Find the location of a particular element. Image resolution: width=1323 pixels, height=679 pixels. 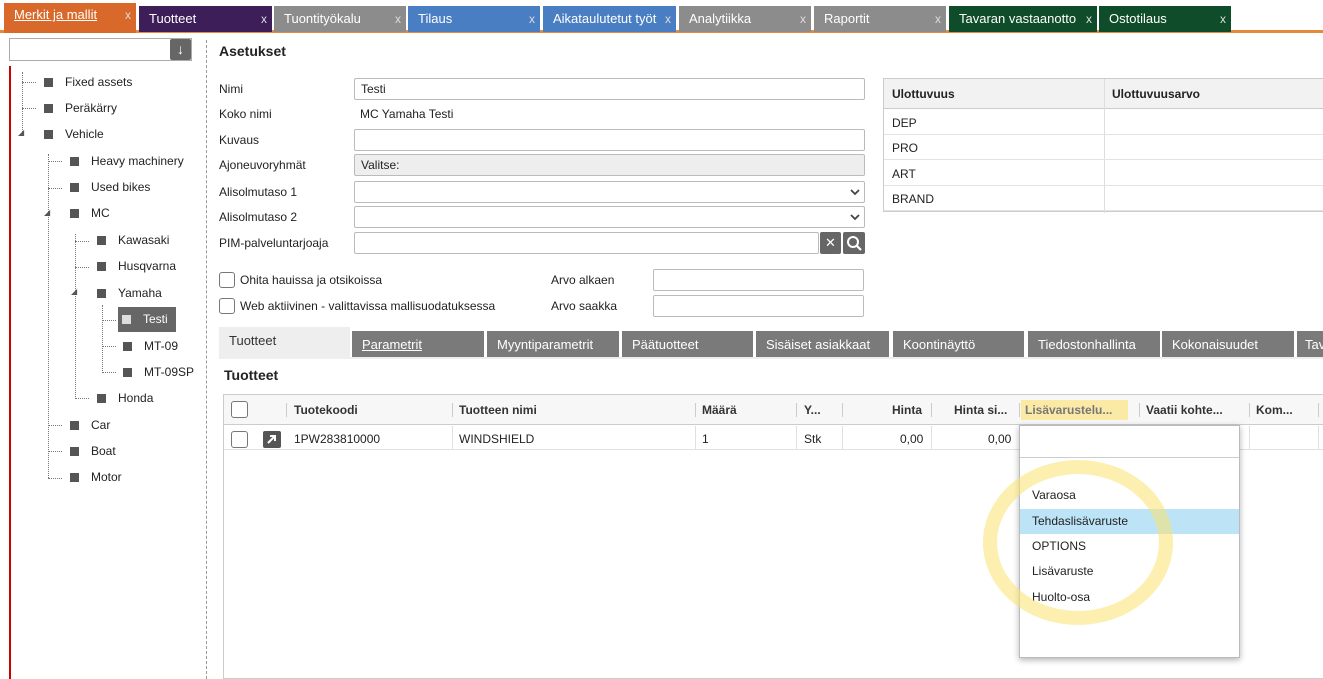

description-field is located at coordinates (609, 140).